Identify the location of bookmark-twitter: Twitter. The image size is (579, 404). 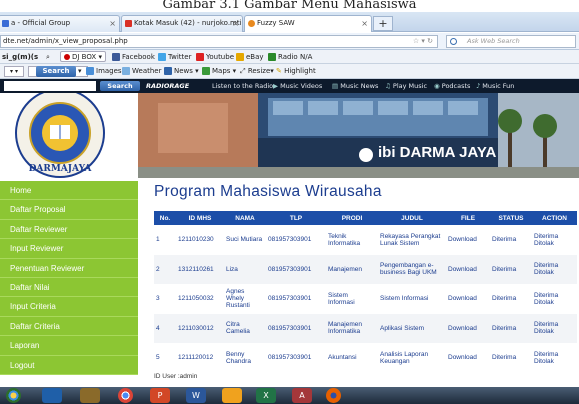
(174, 57).